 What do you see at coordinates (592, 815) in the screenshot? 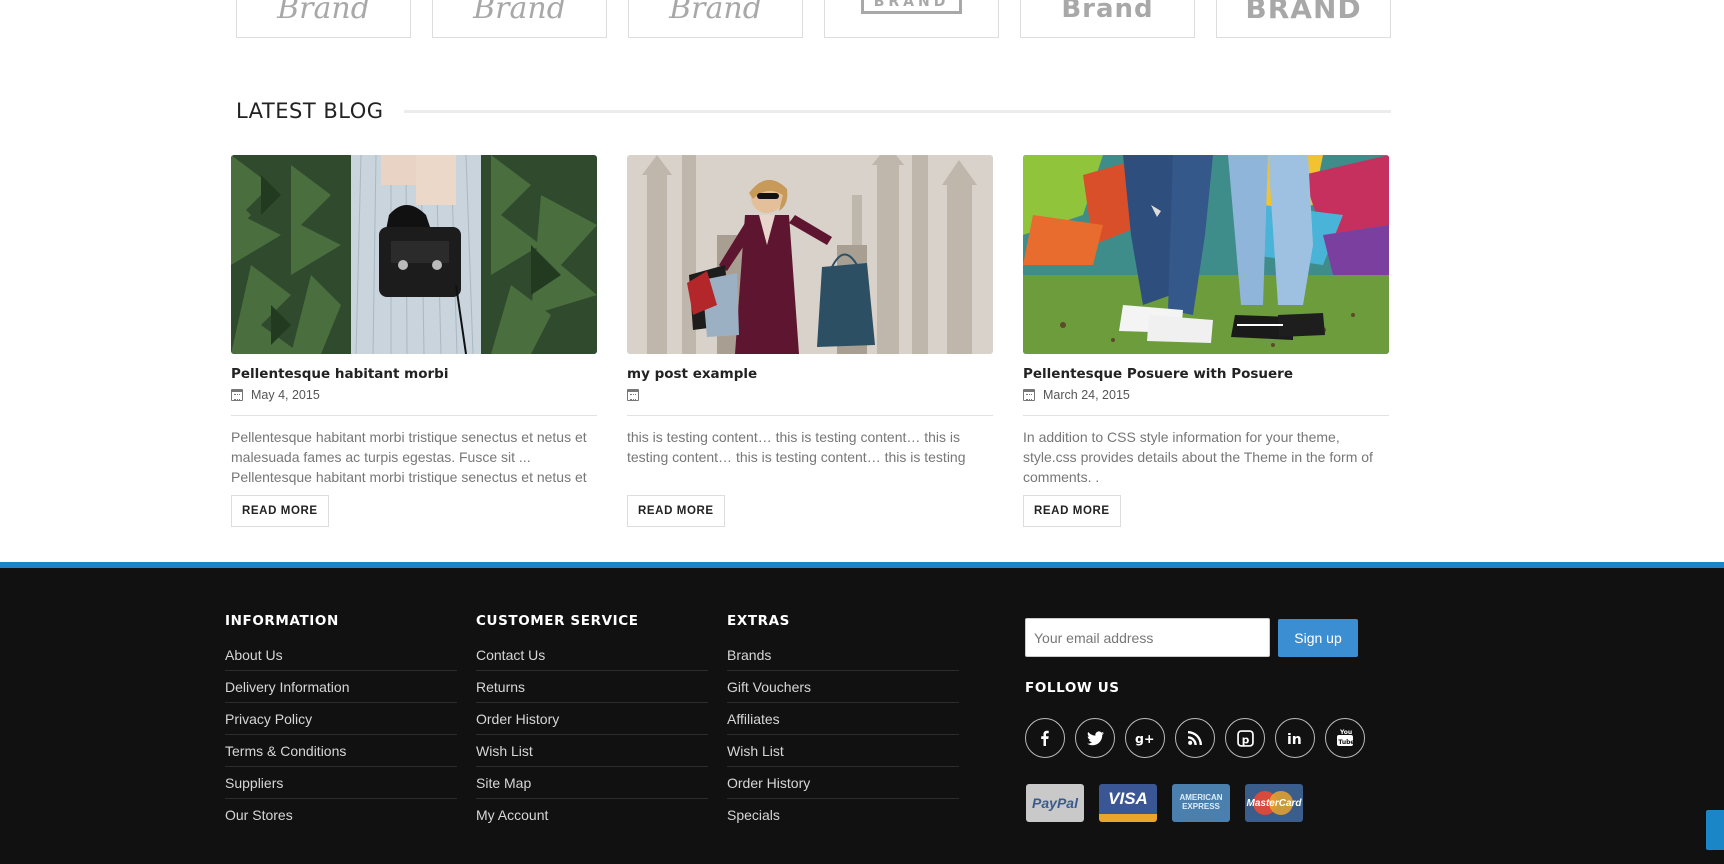
I see `footer-link: My Account` at bounding box center [592, 815].